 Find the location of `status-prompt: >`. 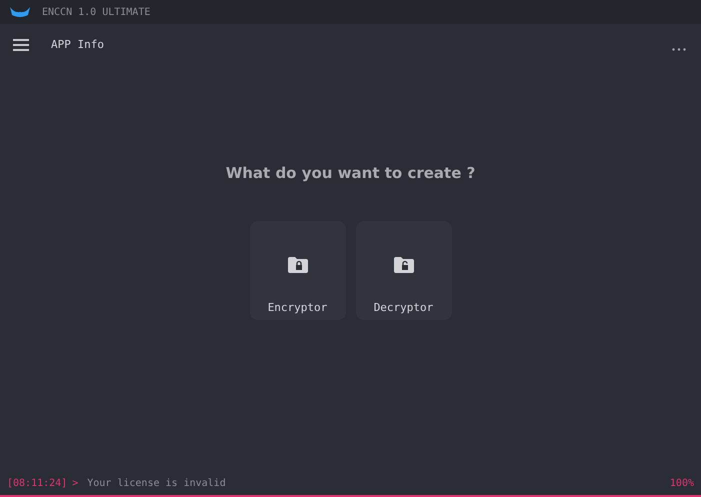

status-prompt: > is located at coordinates (75, 483).